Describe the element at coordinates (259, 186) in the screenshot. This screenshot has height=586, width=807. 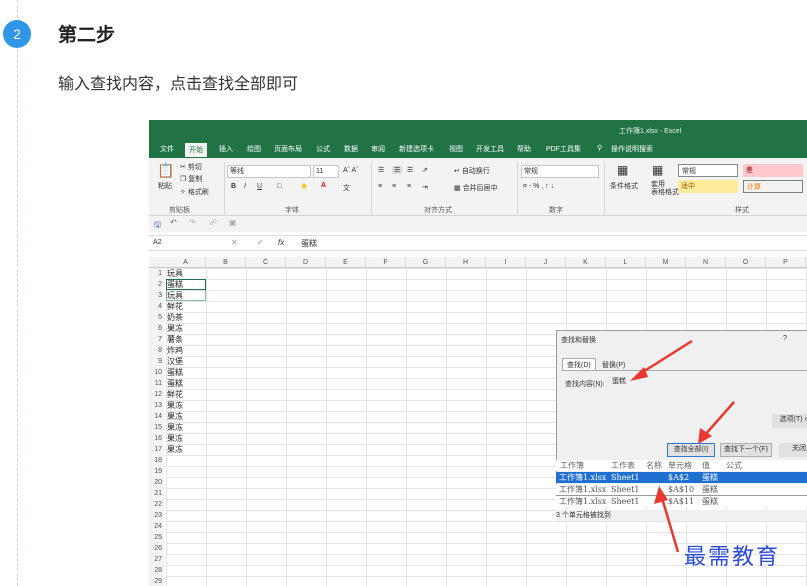
I see `underline-button: U` at that location.